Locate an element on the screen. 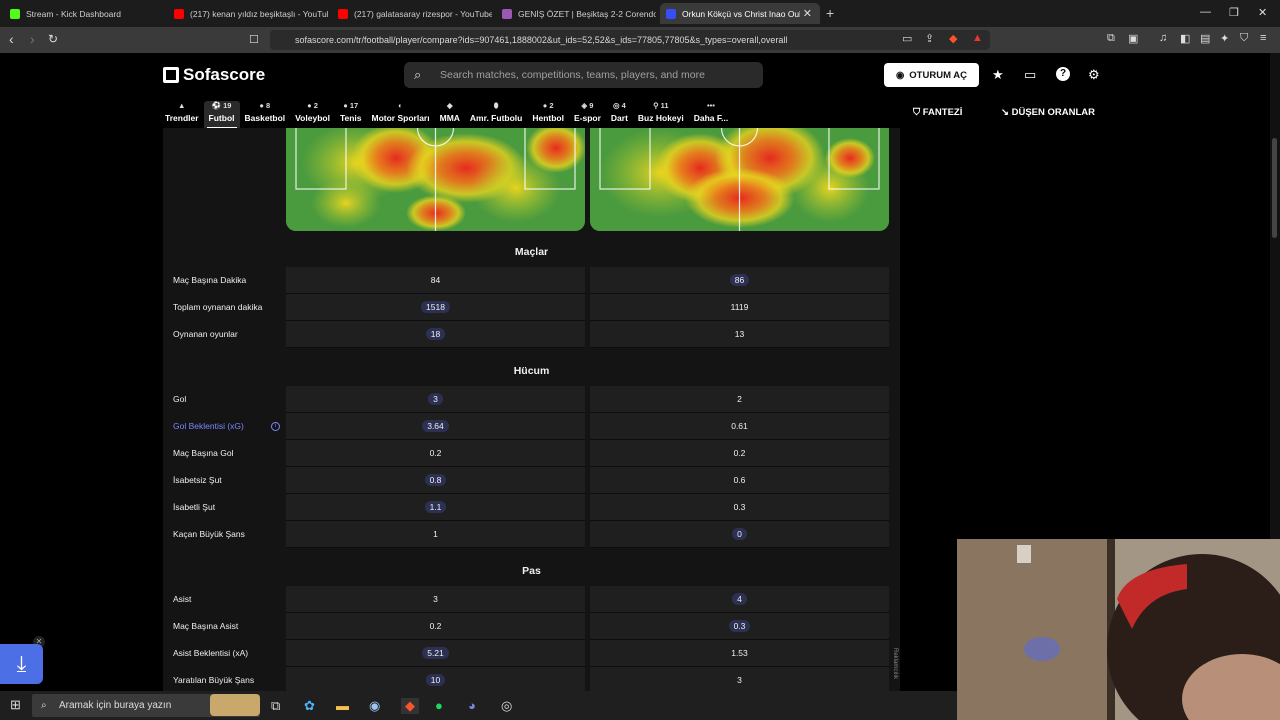 Image resolution: width=1280 pixels, height=720 pixels. sport-tab-hentbol: ● 2 Hentbol is located at coordinates (548, 115).